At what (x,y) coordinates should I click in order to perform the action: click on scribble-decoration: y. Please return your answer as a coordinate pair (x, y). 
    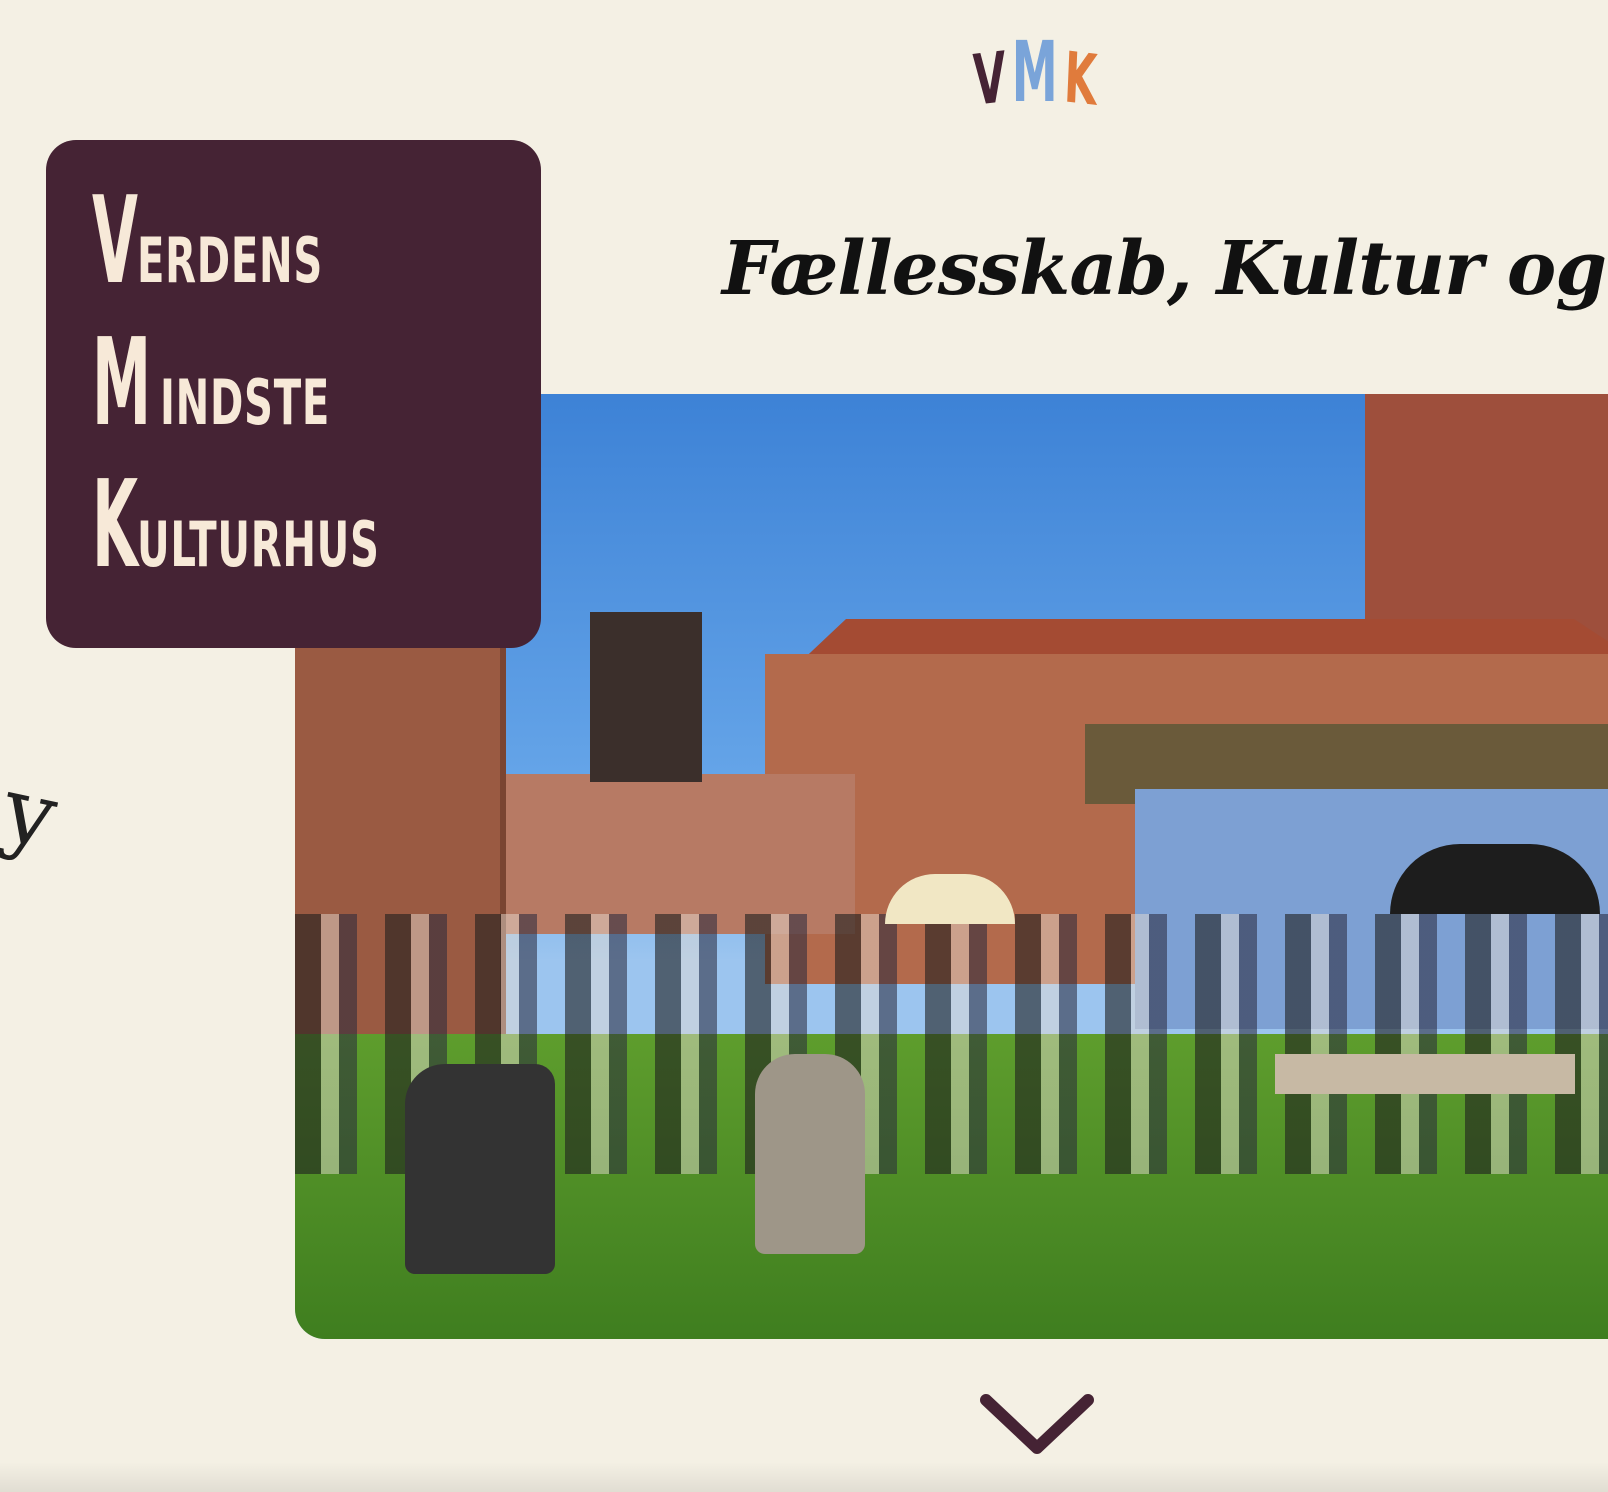
    Looking at the image, I should click on (33, 813).